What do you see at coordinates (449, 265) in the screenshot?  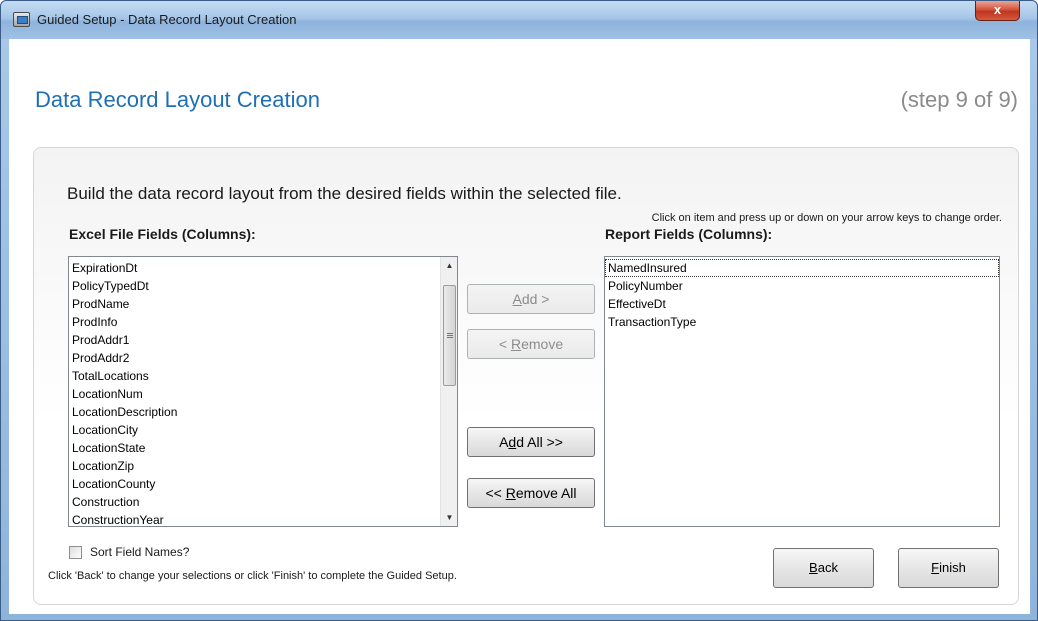 I see `scroll-up-arrow-icon: ▲` at bounding box center [449, 265].